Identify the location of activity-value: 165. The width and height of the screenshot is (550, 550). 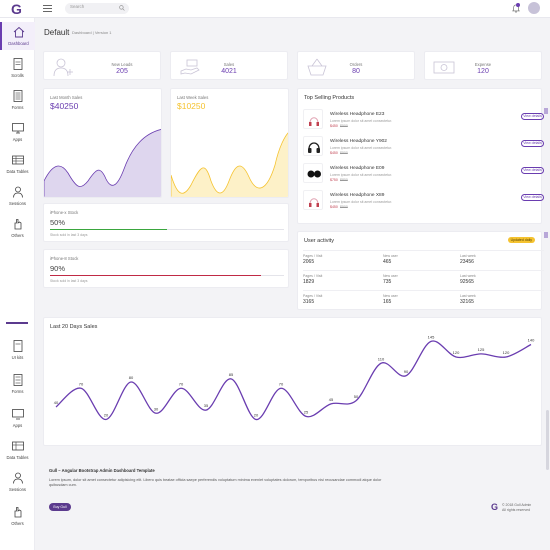
(387, 302).